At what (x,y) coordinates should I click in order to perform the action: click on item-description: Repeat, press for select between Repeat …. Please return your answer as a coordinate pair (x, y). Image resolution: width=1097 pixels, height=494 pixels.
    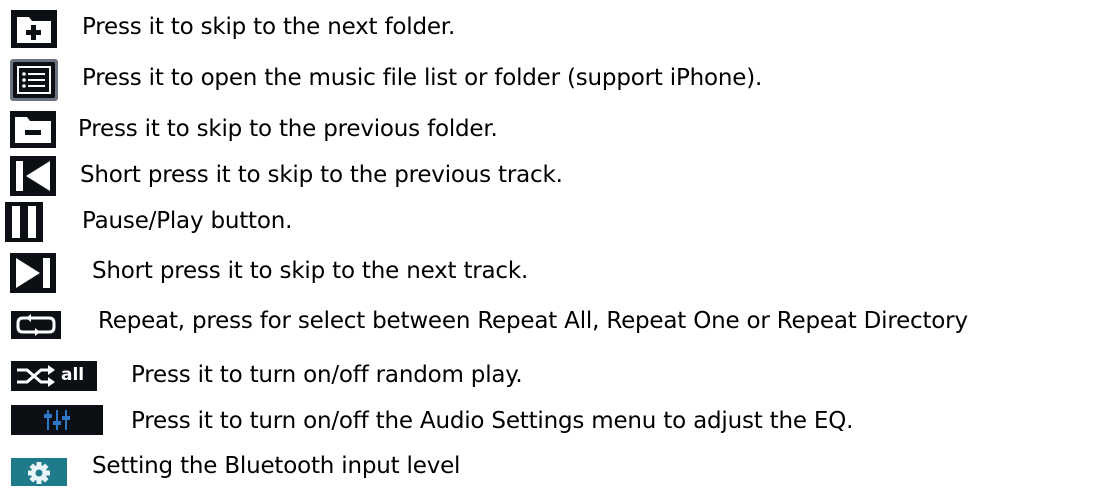
    Looking at the image, I should click on (533, 321).